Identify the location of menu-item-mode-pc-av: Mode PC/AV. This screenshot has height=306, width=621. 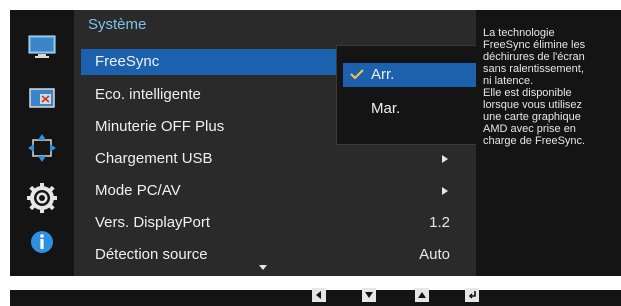
(272, 191).